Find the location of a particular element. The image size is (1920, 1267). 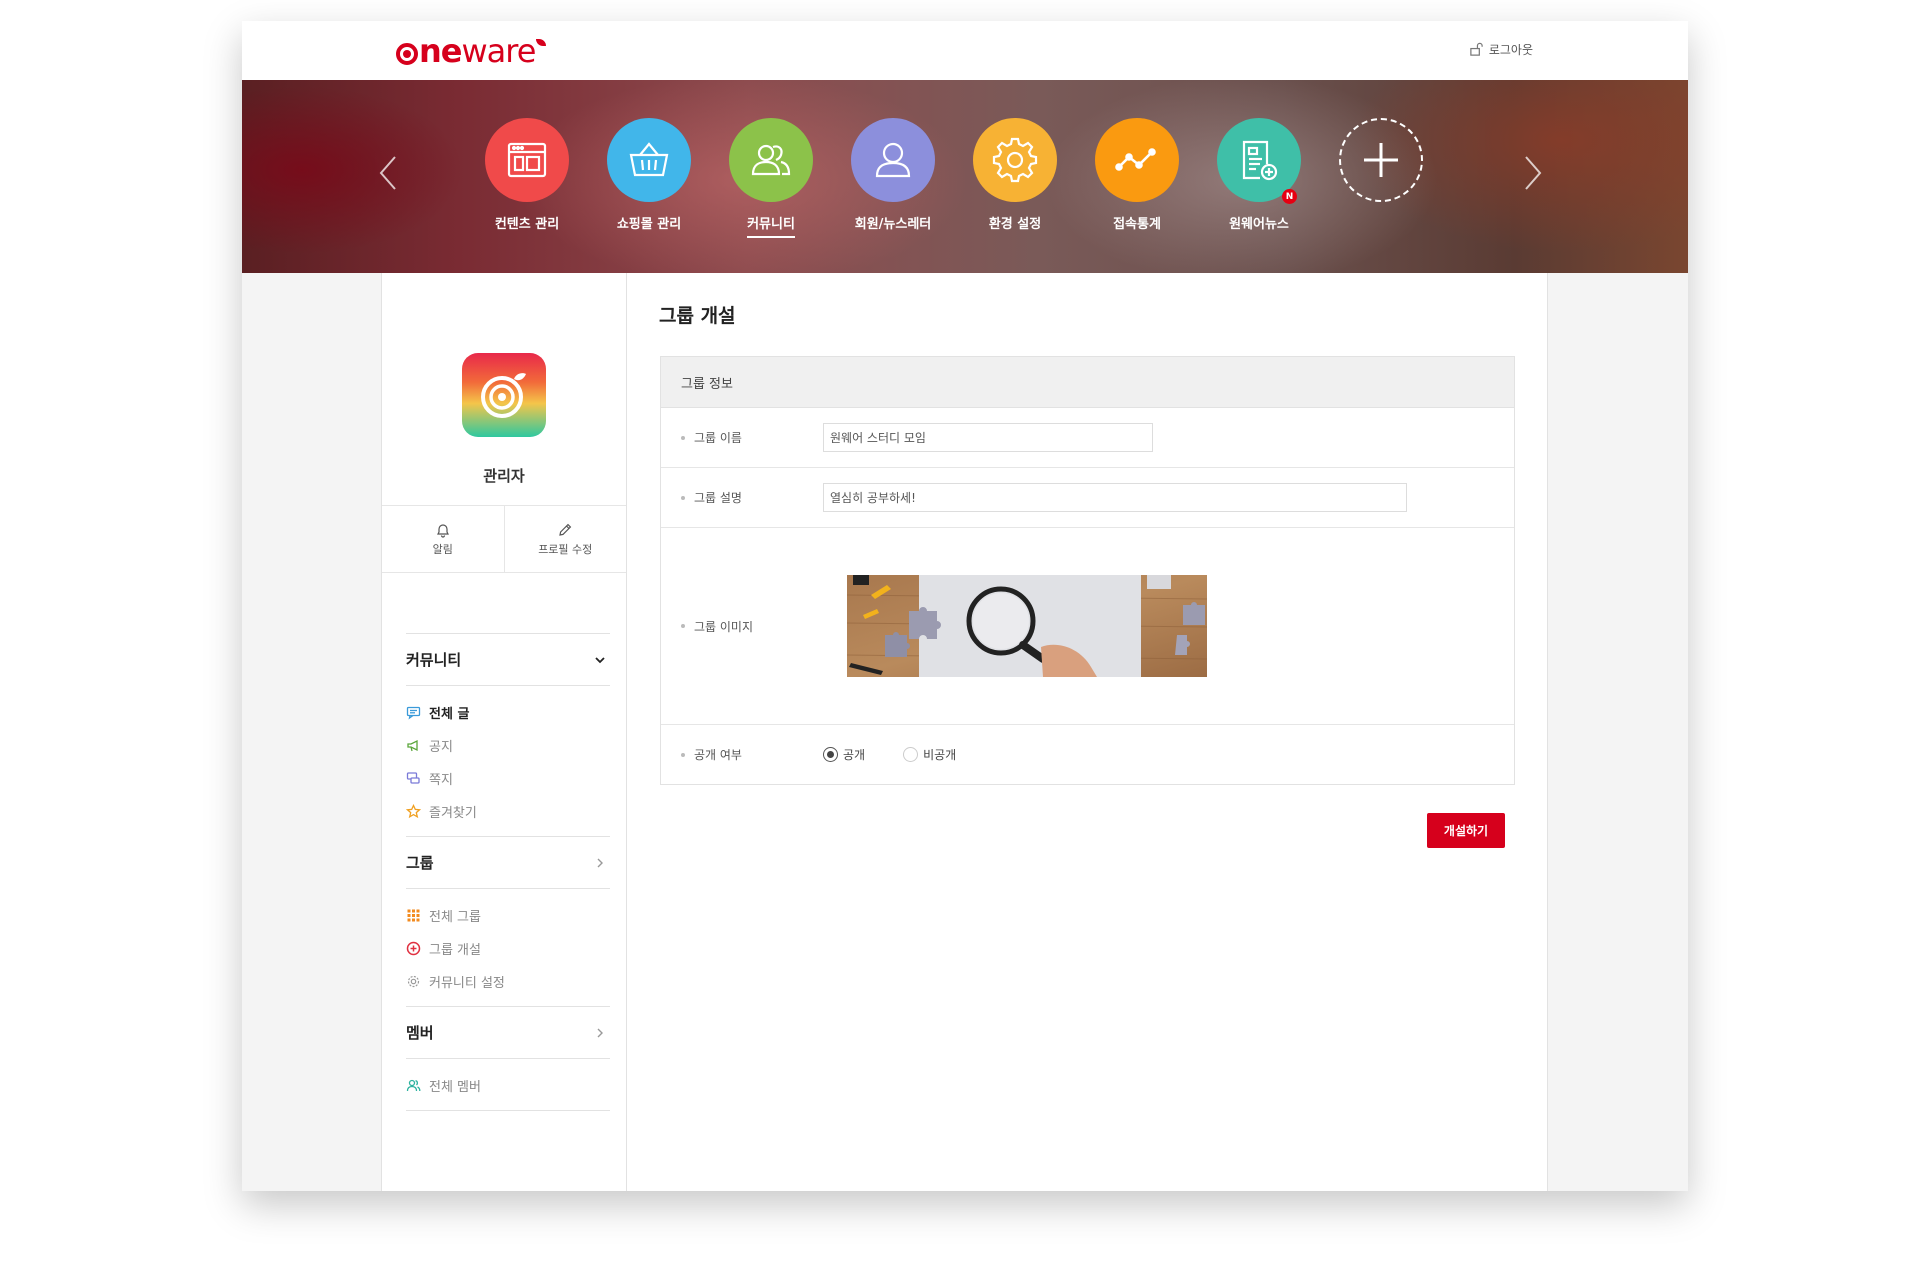

group-image-label: 그룹 이미지 is located at coordinates (724, 626).